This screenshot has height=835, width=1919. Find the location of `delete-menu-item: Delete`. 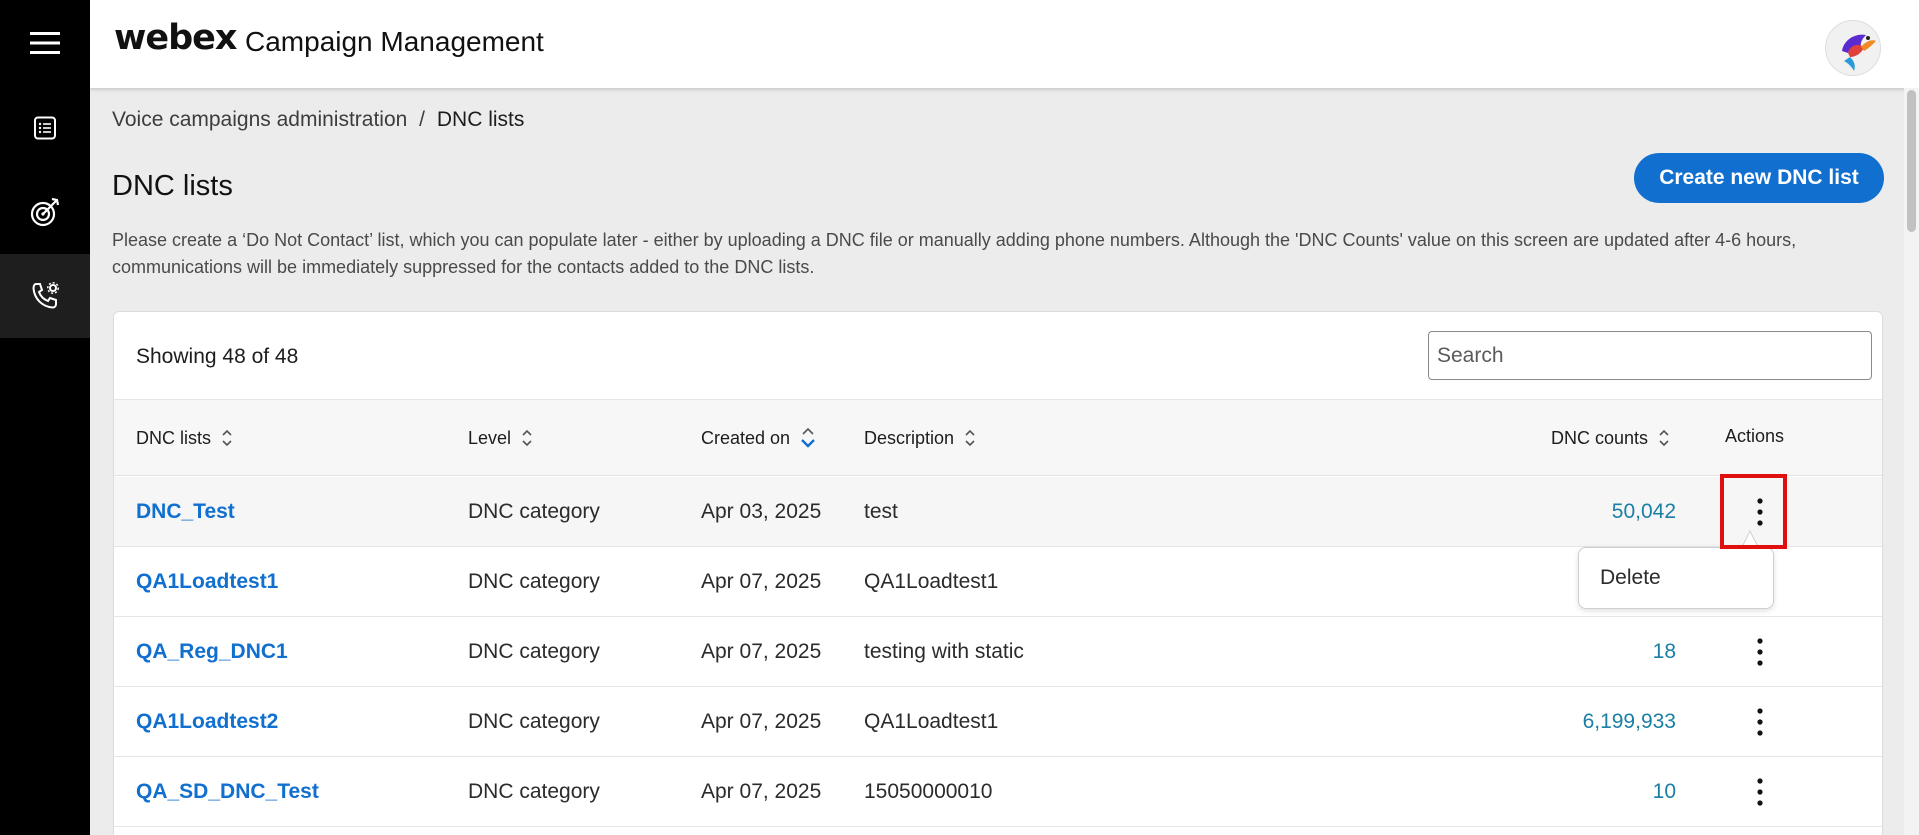

delete-menu-item: Delete is located at coordinates (1630, 578).